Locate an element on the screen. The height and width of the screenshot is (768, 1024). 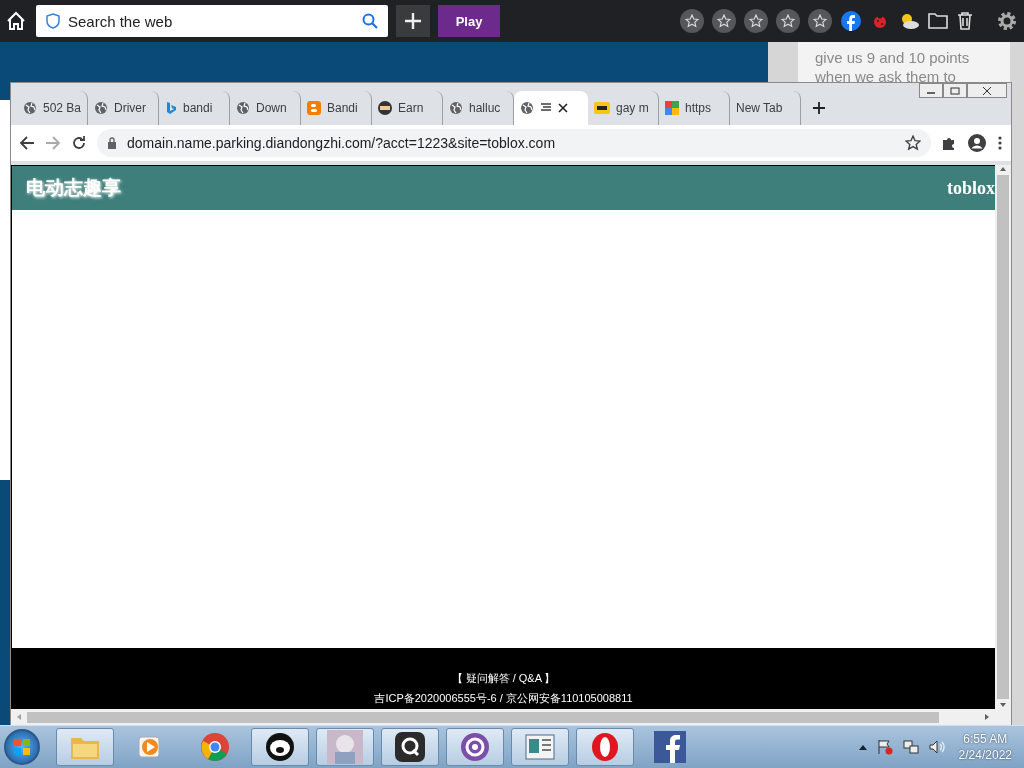
blogger-icon is located at coordinates (314, 108).